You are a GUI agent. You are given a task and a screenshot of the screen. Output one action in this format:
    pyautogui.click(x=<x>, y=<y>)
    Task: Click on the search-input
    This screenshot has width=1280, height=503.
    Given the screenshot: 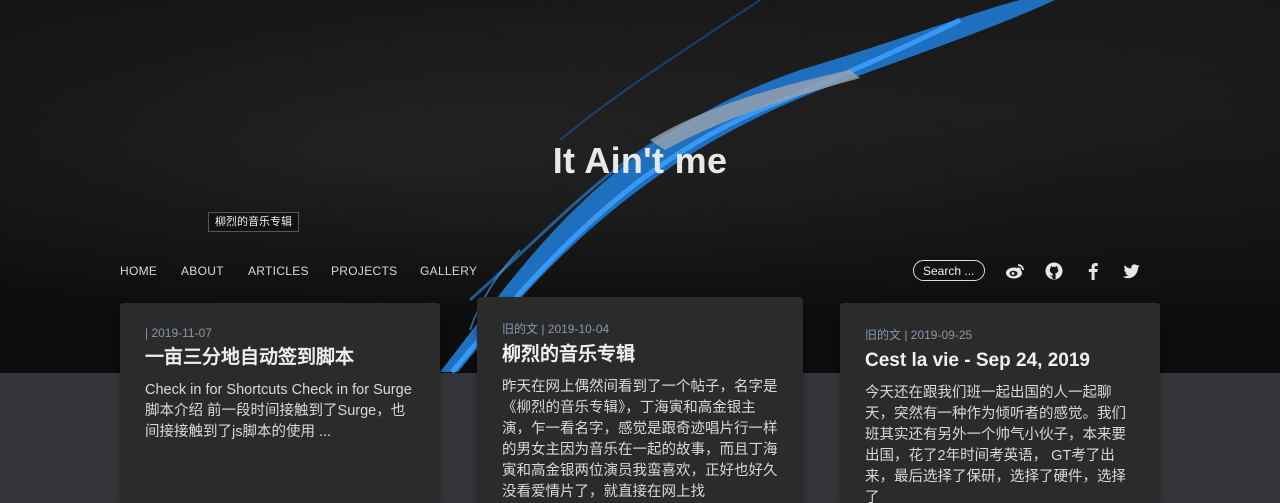 What is the action you would take?
    pyautogui.click(x=949, y=270)
    